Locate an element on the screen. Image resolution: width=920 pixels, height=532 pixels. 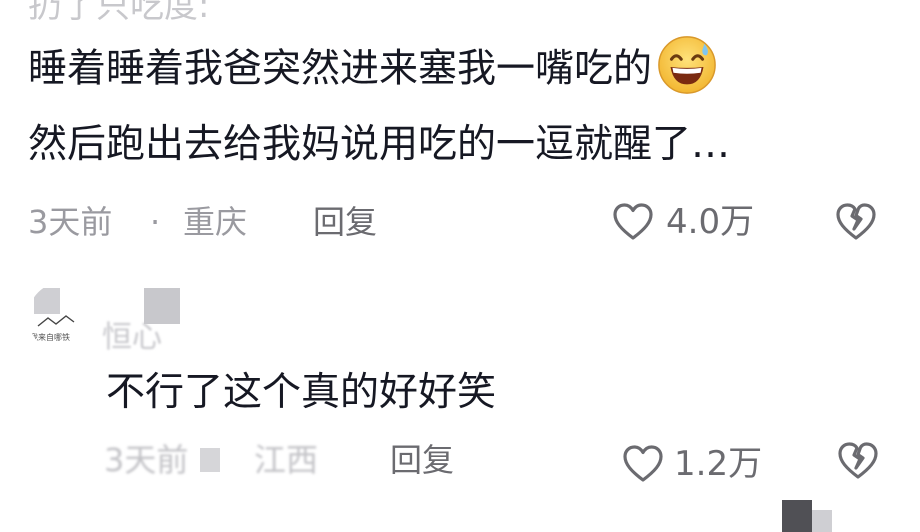
avatar: 我来自哪铁 is located at coordinates (63, 317).